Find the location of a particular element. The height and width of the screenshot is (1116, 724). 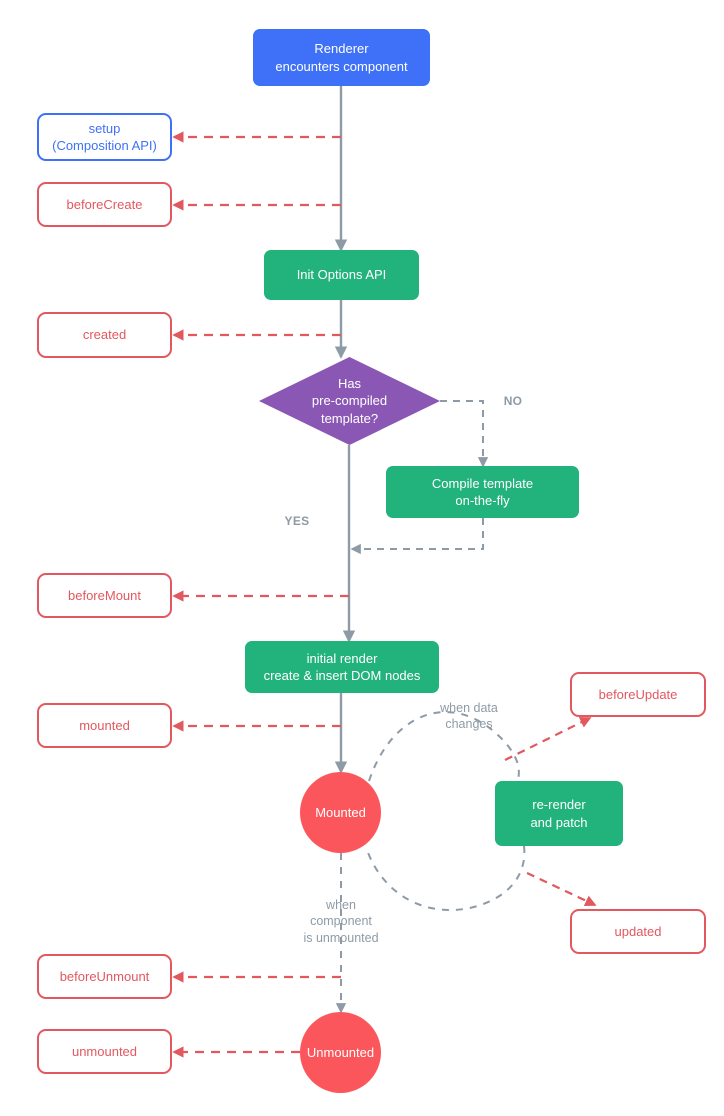

node-label-unmounted: Unmounted is located at coordinates (340, 1052).